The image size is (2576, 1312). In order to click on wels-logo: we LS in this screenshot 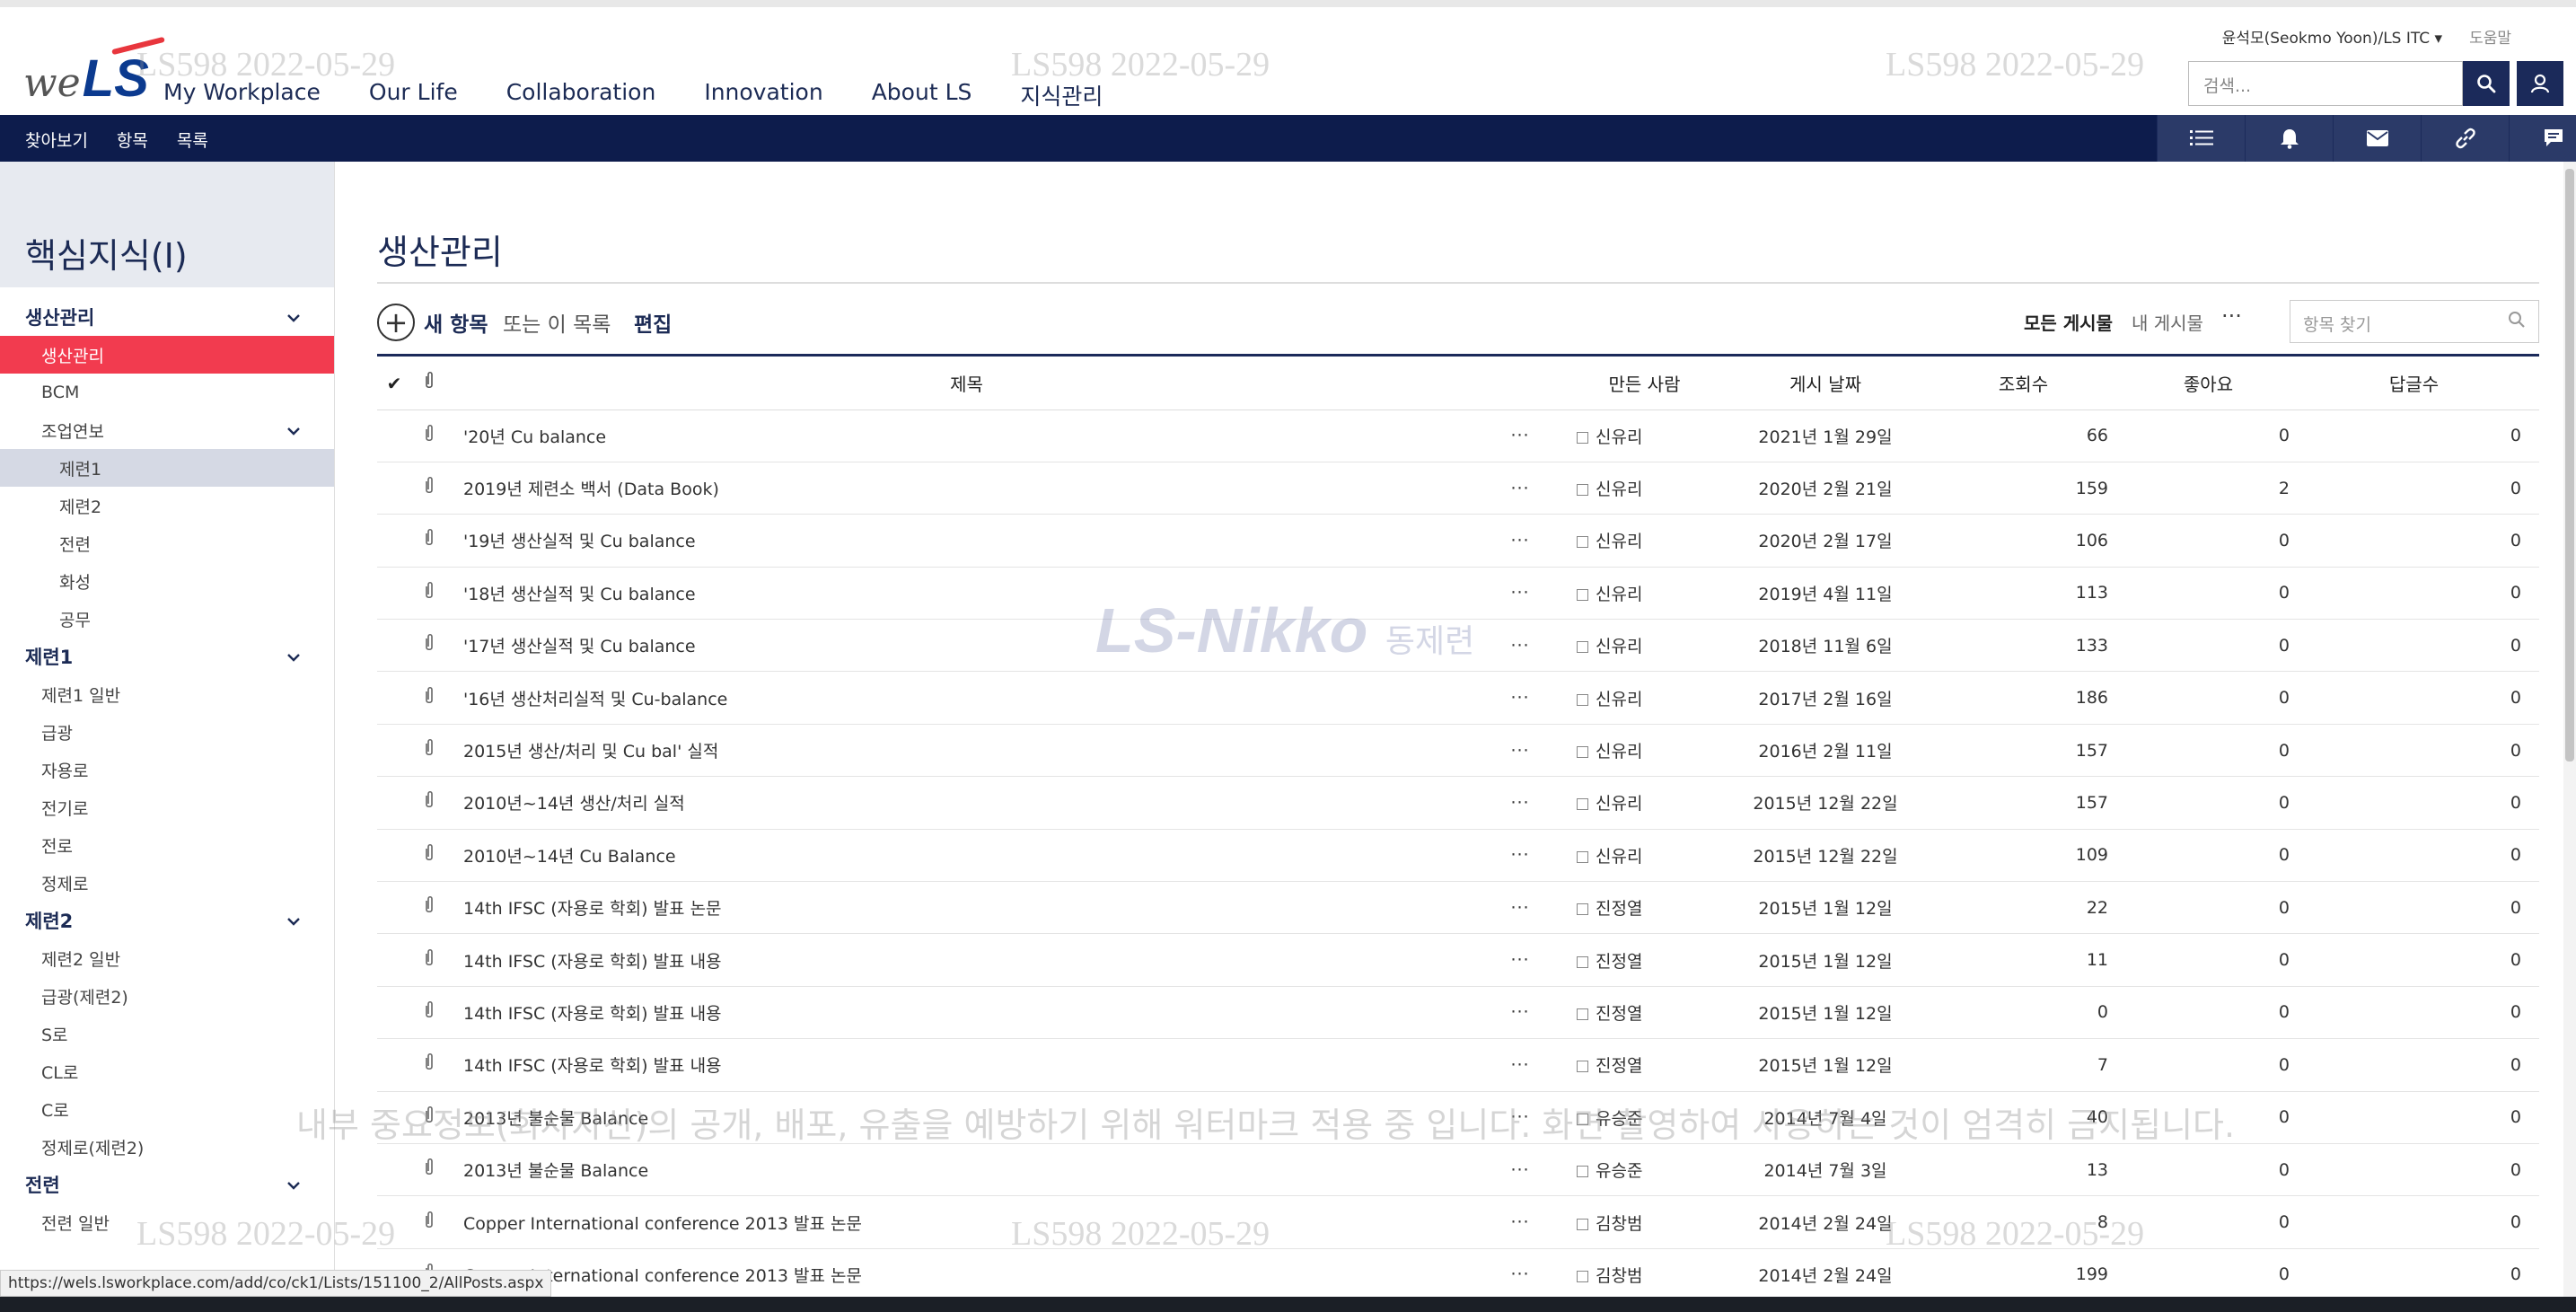, I will do `click(94, 73)`.